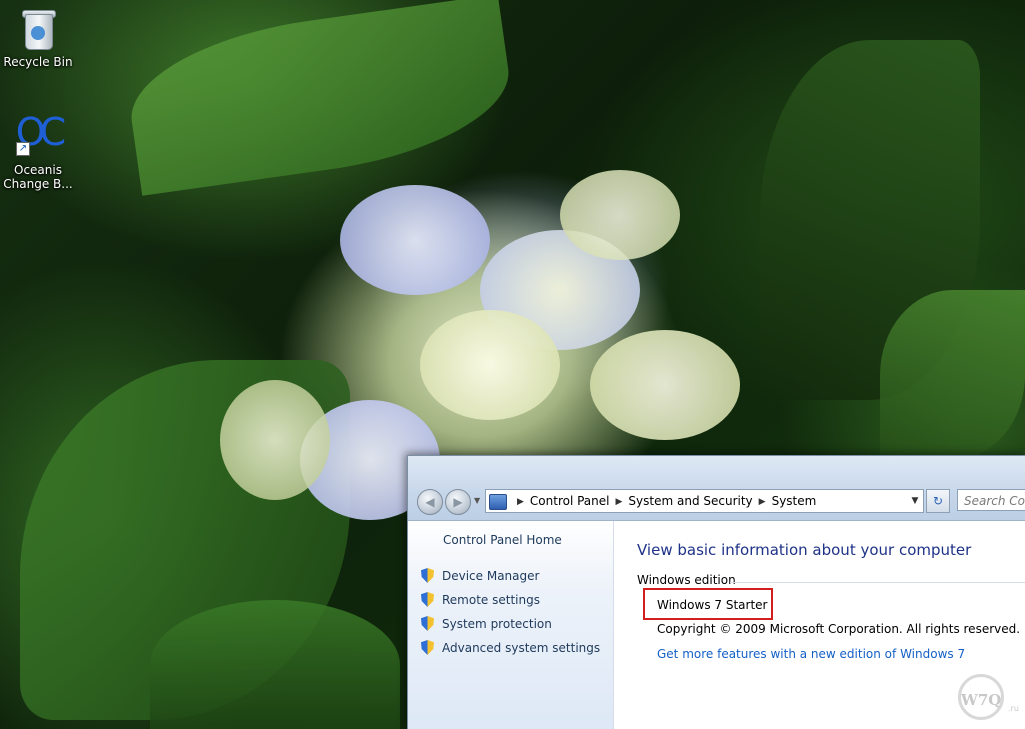 The width and height of the screenshot is (1025, 729). What do you see at coordinates (991, 500) in the screenshot?
I see `search-input: Search Con` at bounding box center [991, 500].